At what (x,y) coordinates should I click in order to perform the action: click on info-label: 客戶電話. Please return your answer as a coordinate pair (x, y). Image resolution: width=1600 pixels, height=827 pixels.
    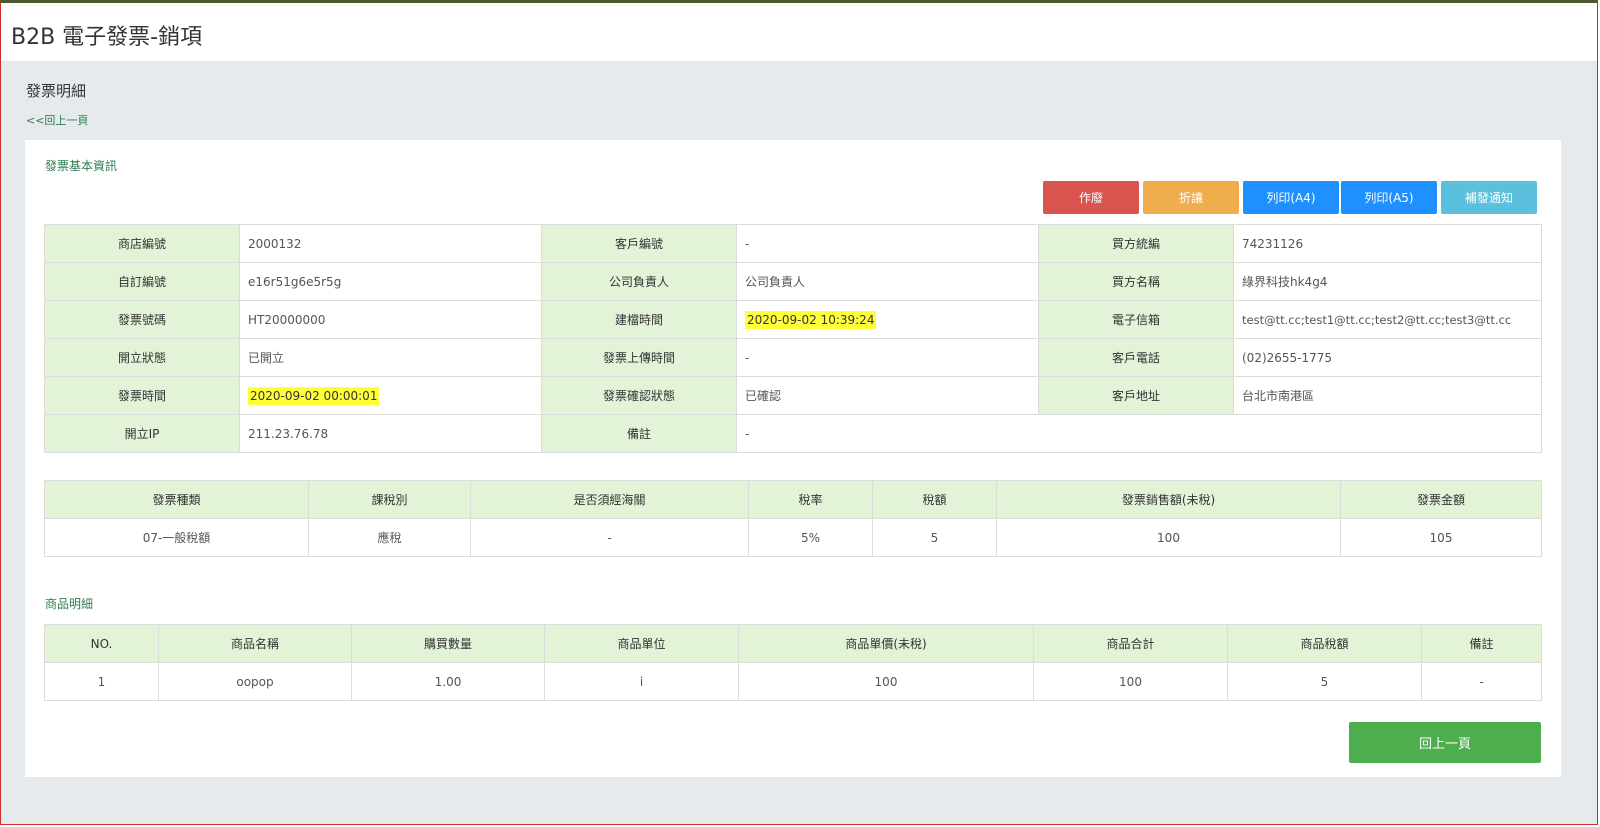
    Looking at the image, I should click on (1136, 357).